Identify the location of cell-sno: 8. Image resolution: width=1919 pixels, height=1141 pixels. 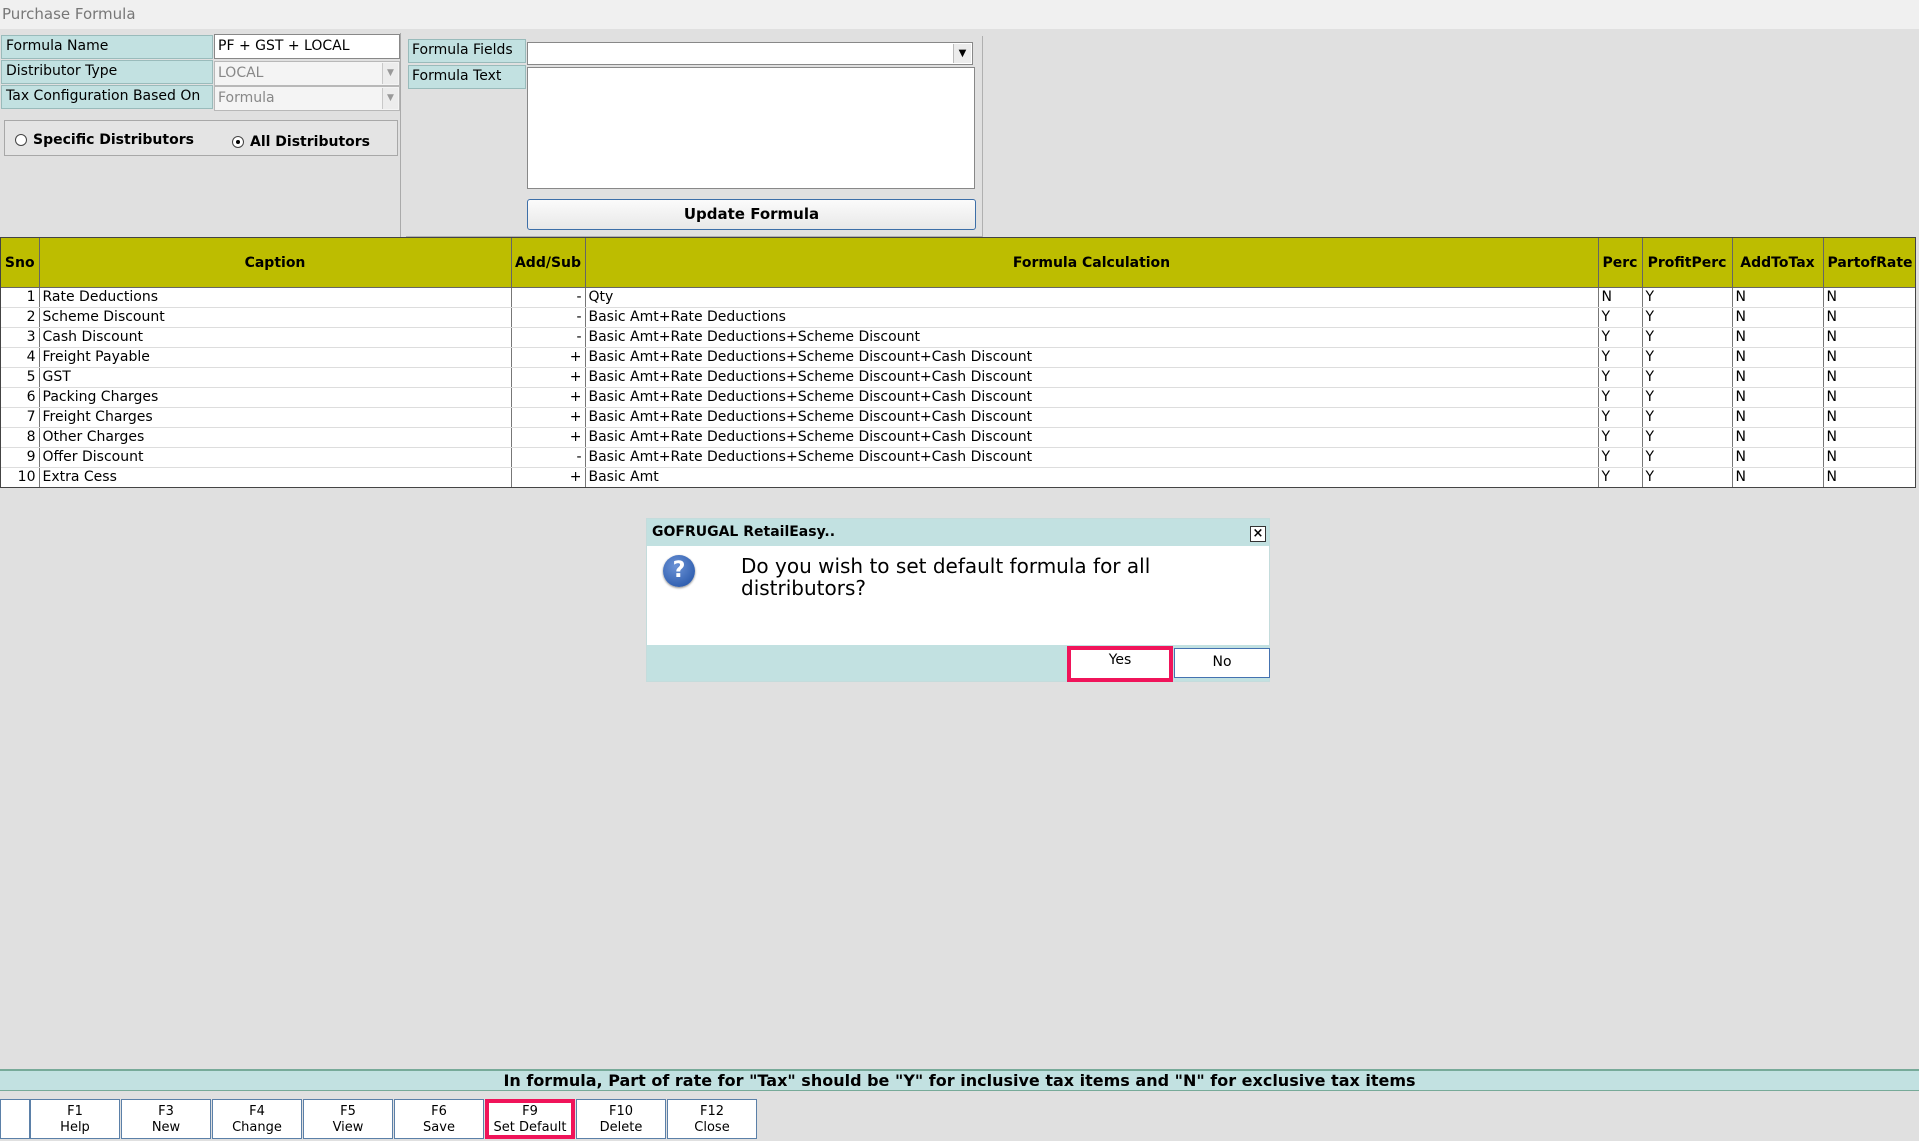
(20, 437).